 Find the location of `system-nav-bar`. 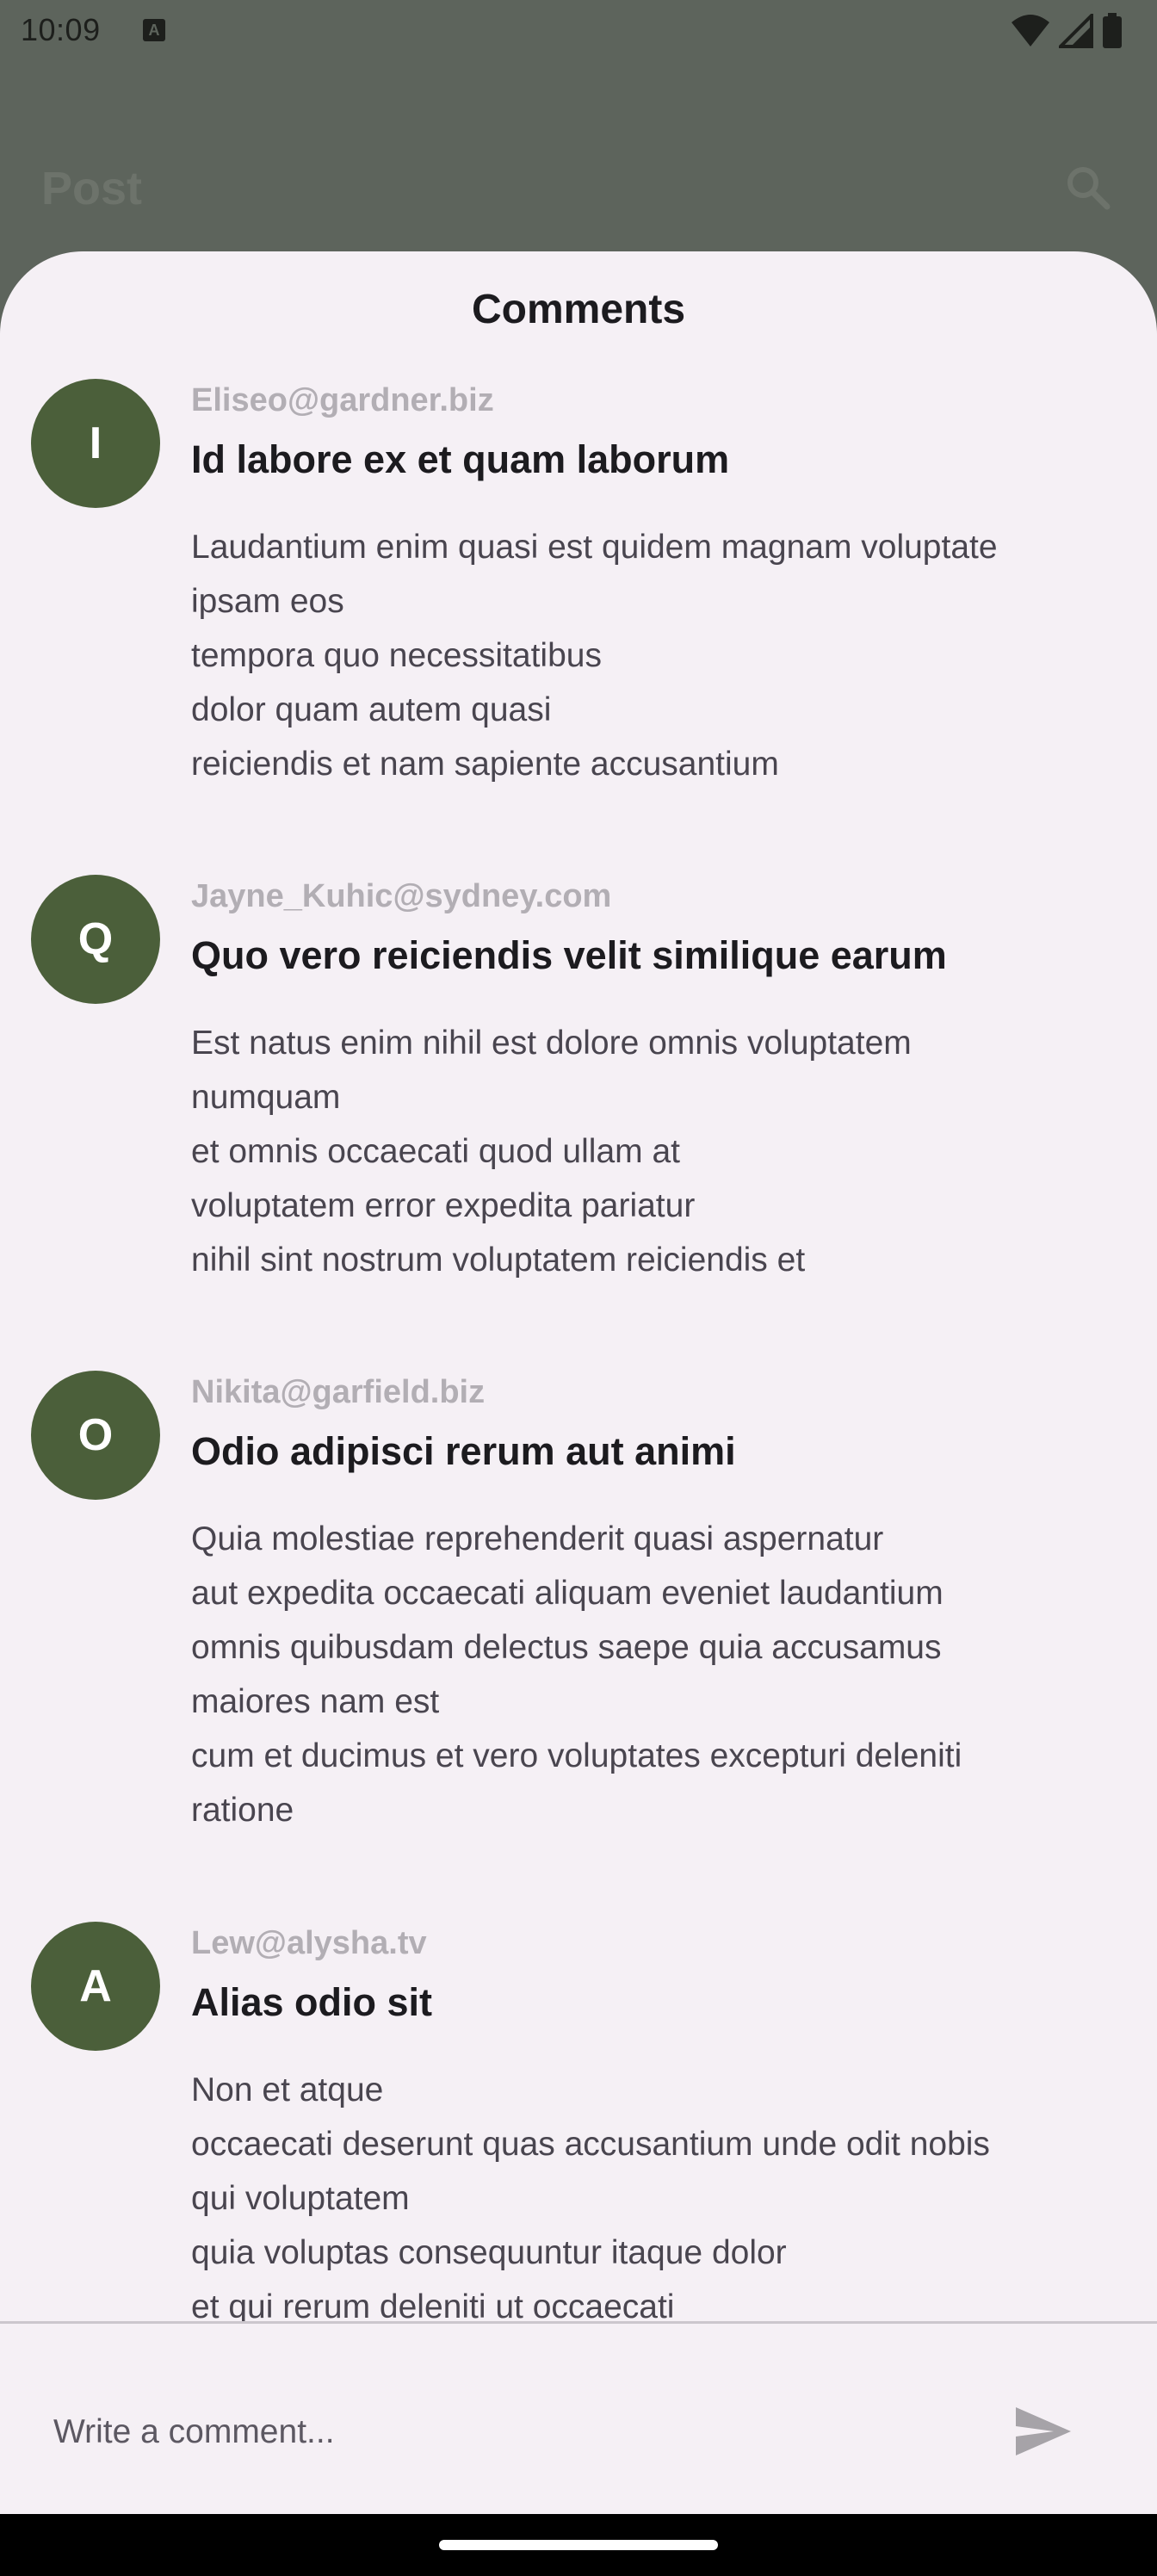

system-nav-bar is located at coordinates (579, 2545).